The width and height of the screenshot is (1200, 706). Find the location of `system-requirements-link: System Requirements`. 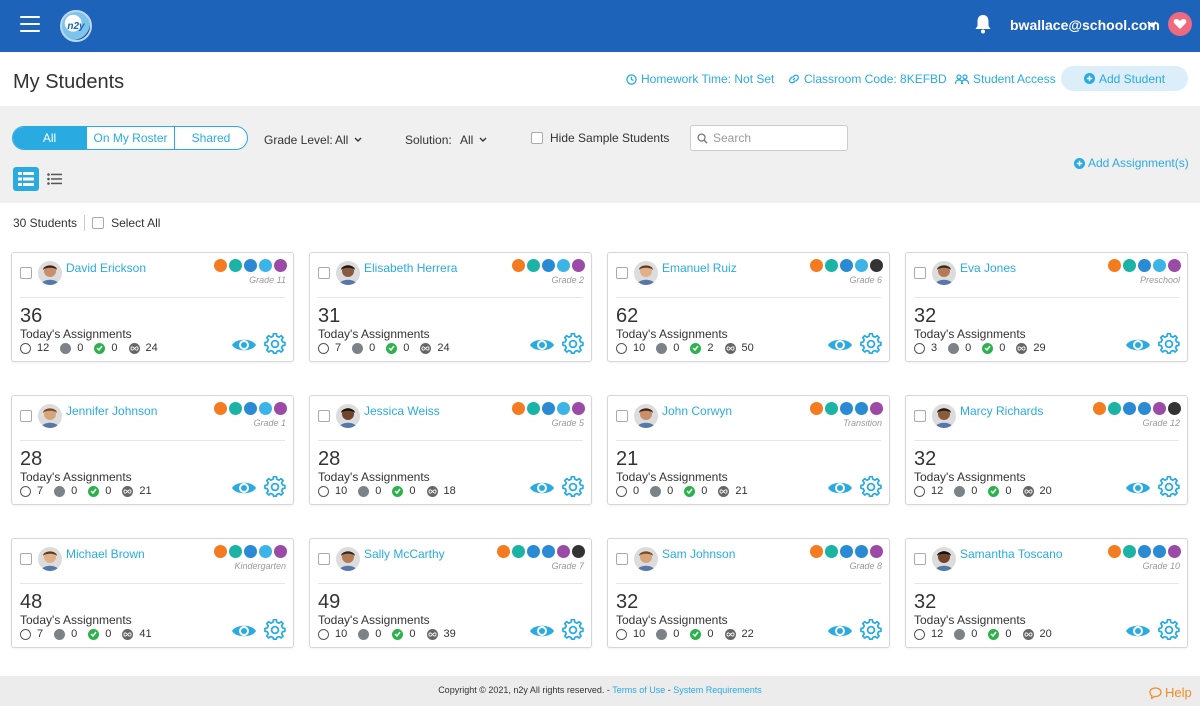

system-requirements-link: System Requirements is located at coordinates (717, 690).